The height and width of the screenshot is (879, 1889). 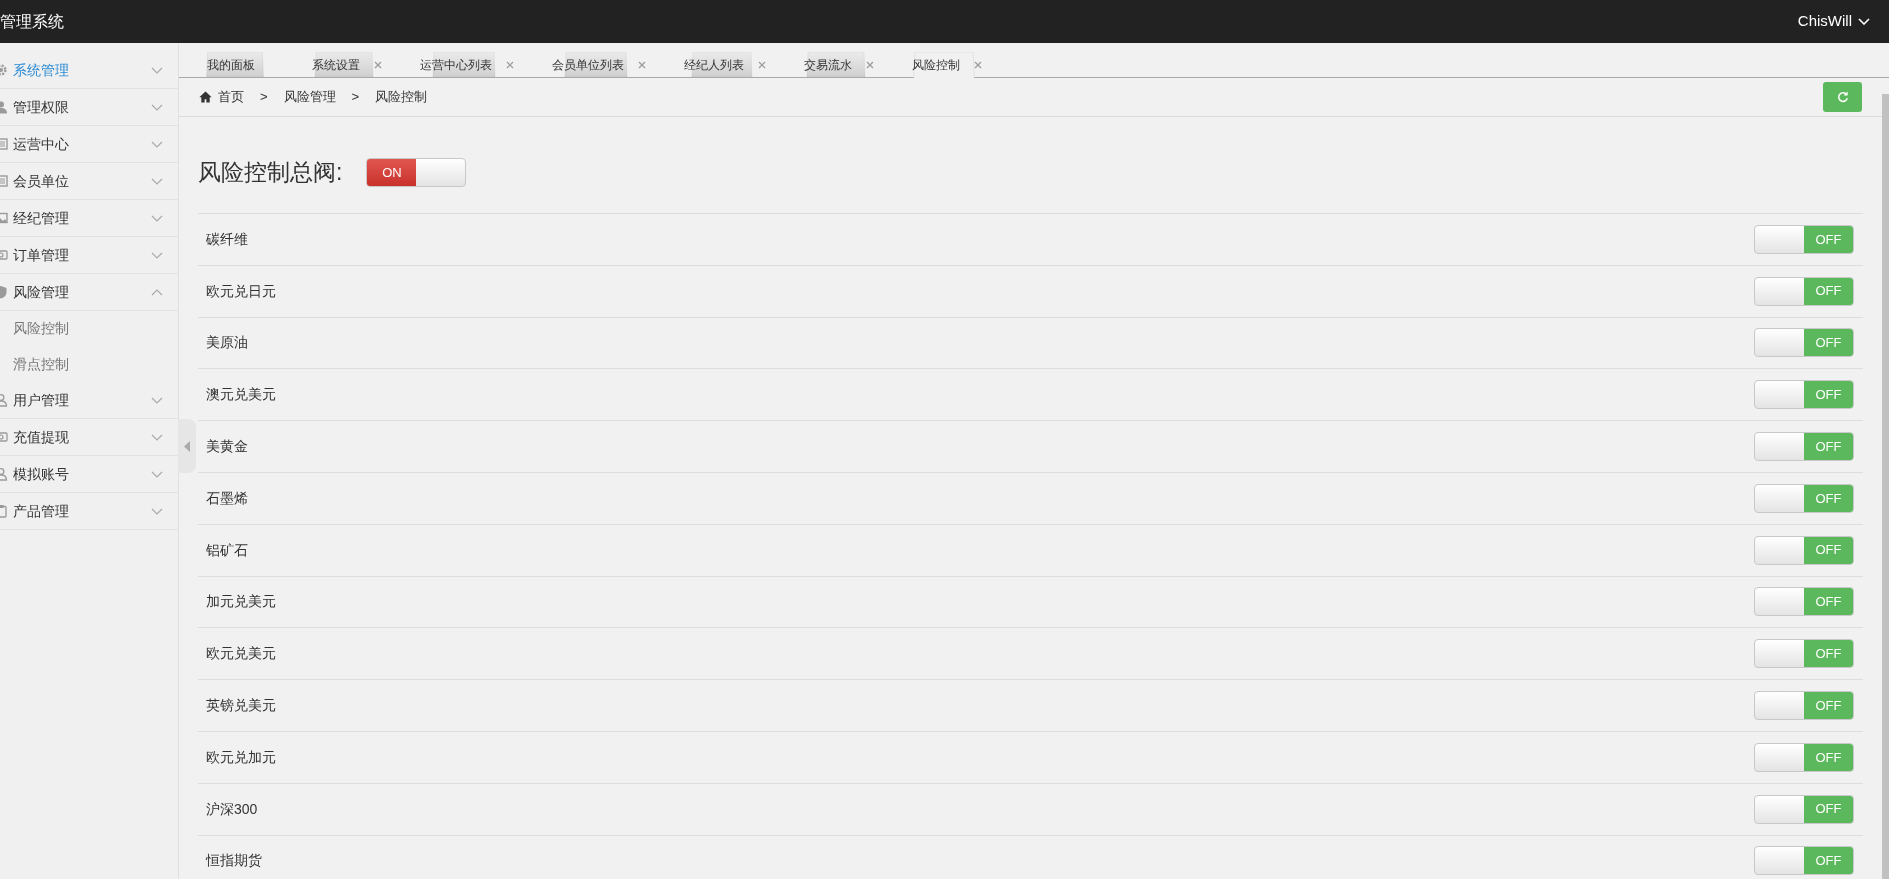 What do you see at coordinates (227, 239) in the screenshot?
I see `row-label: 碳纤维` at bounding box center [227, 239].